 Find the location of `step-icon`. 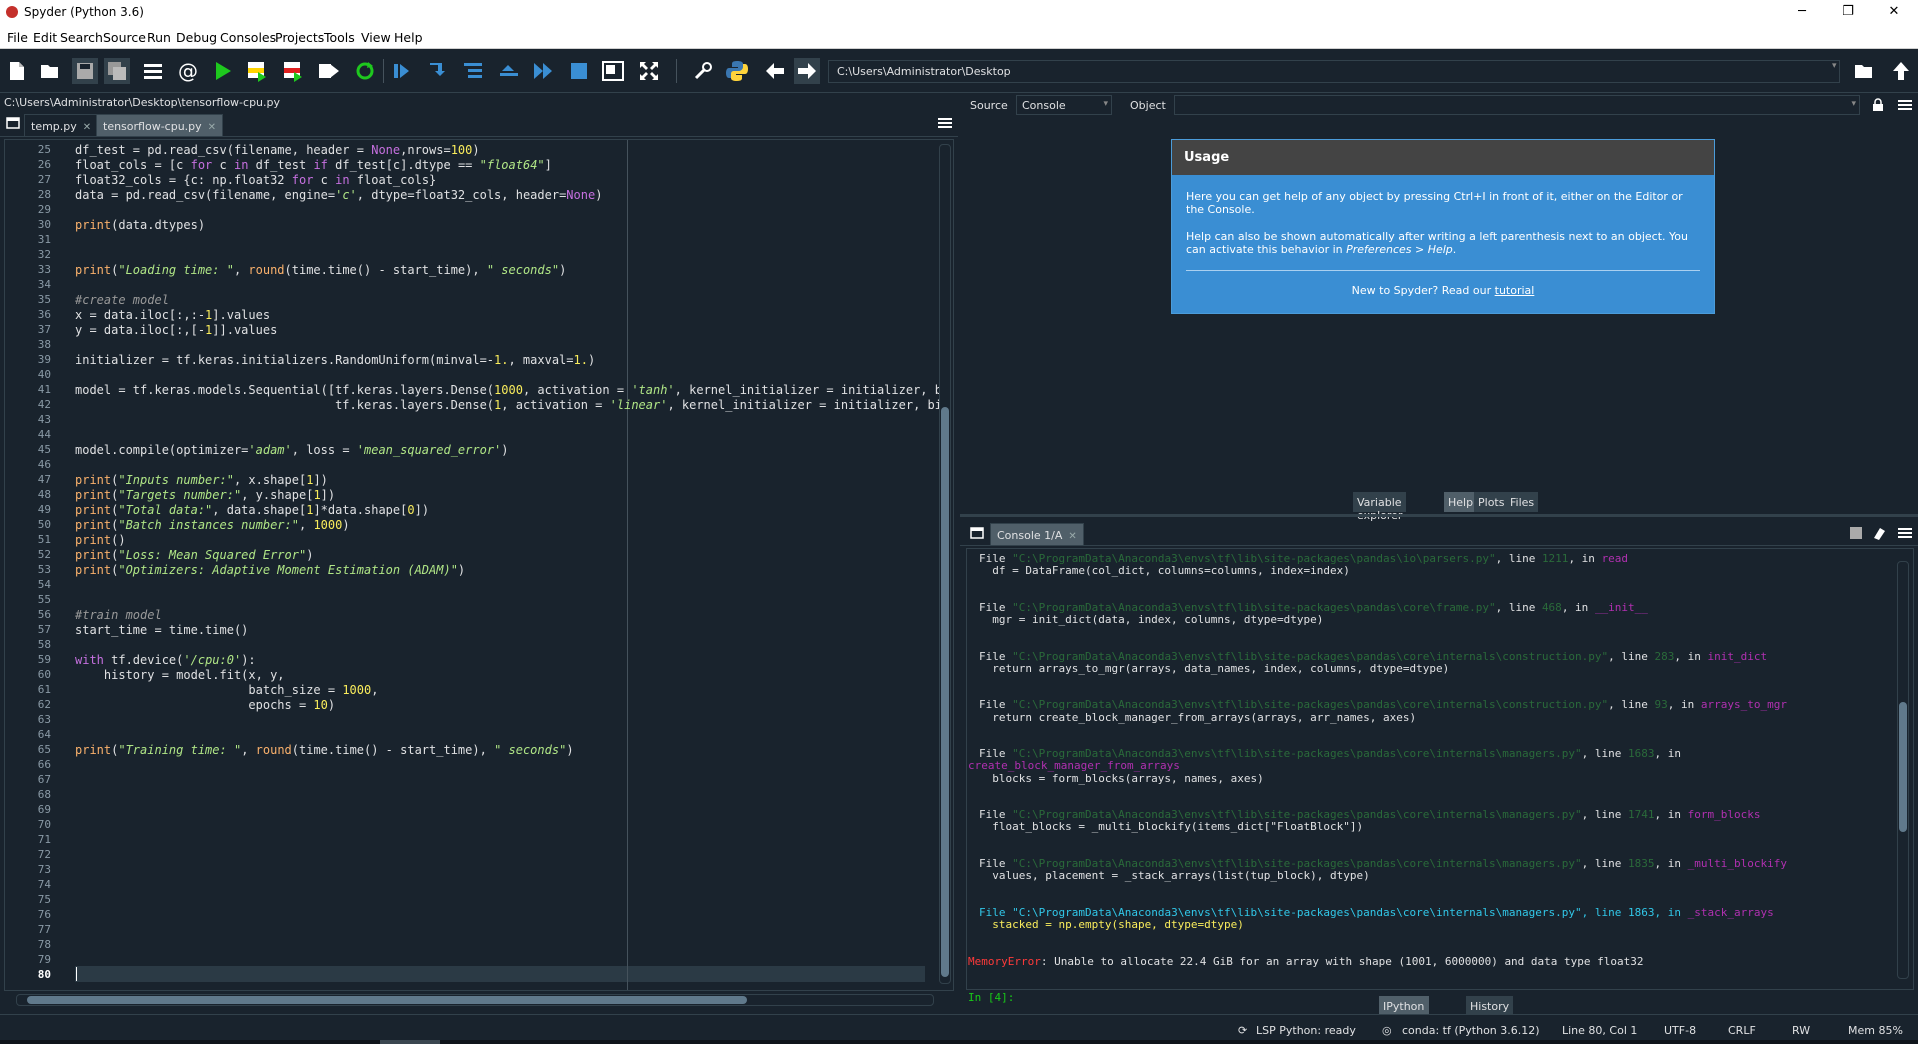

step-icon is located at coordinates (437, 71).